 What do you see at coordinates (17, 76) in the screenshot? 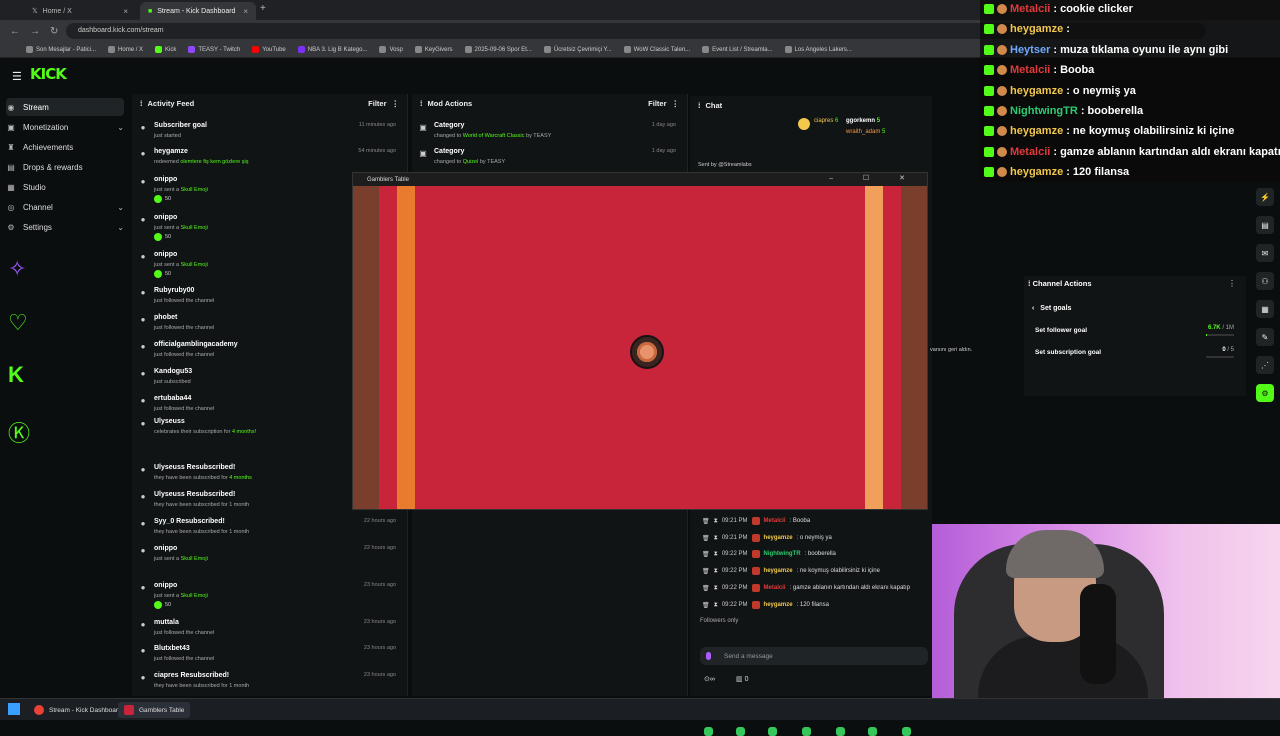
I see `menu-icon: ☰` at bounding box center [17, 76].